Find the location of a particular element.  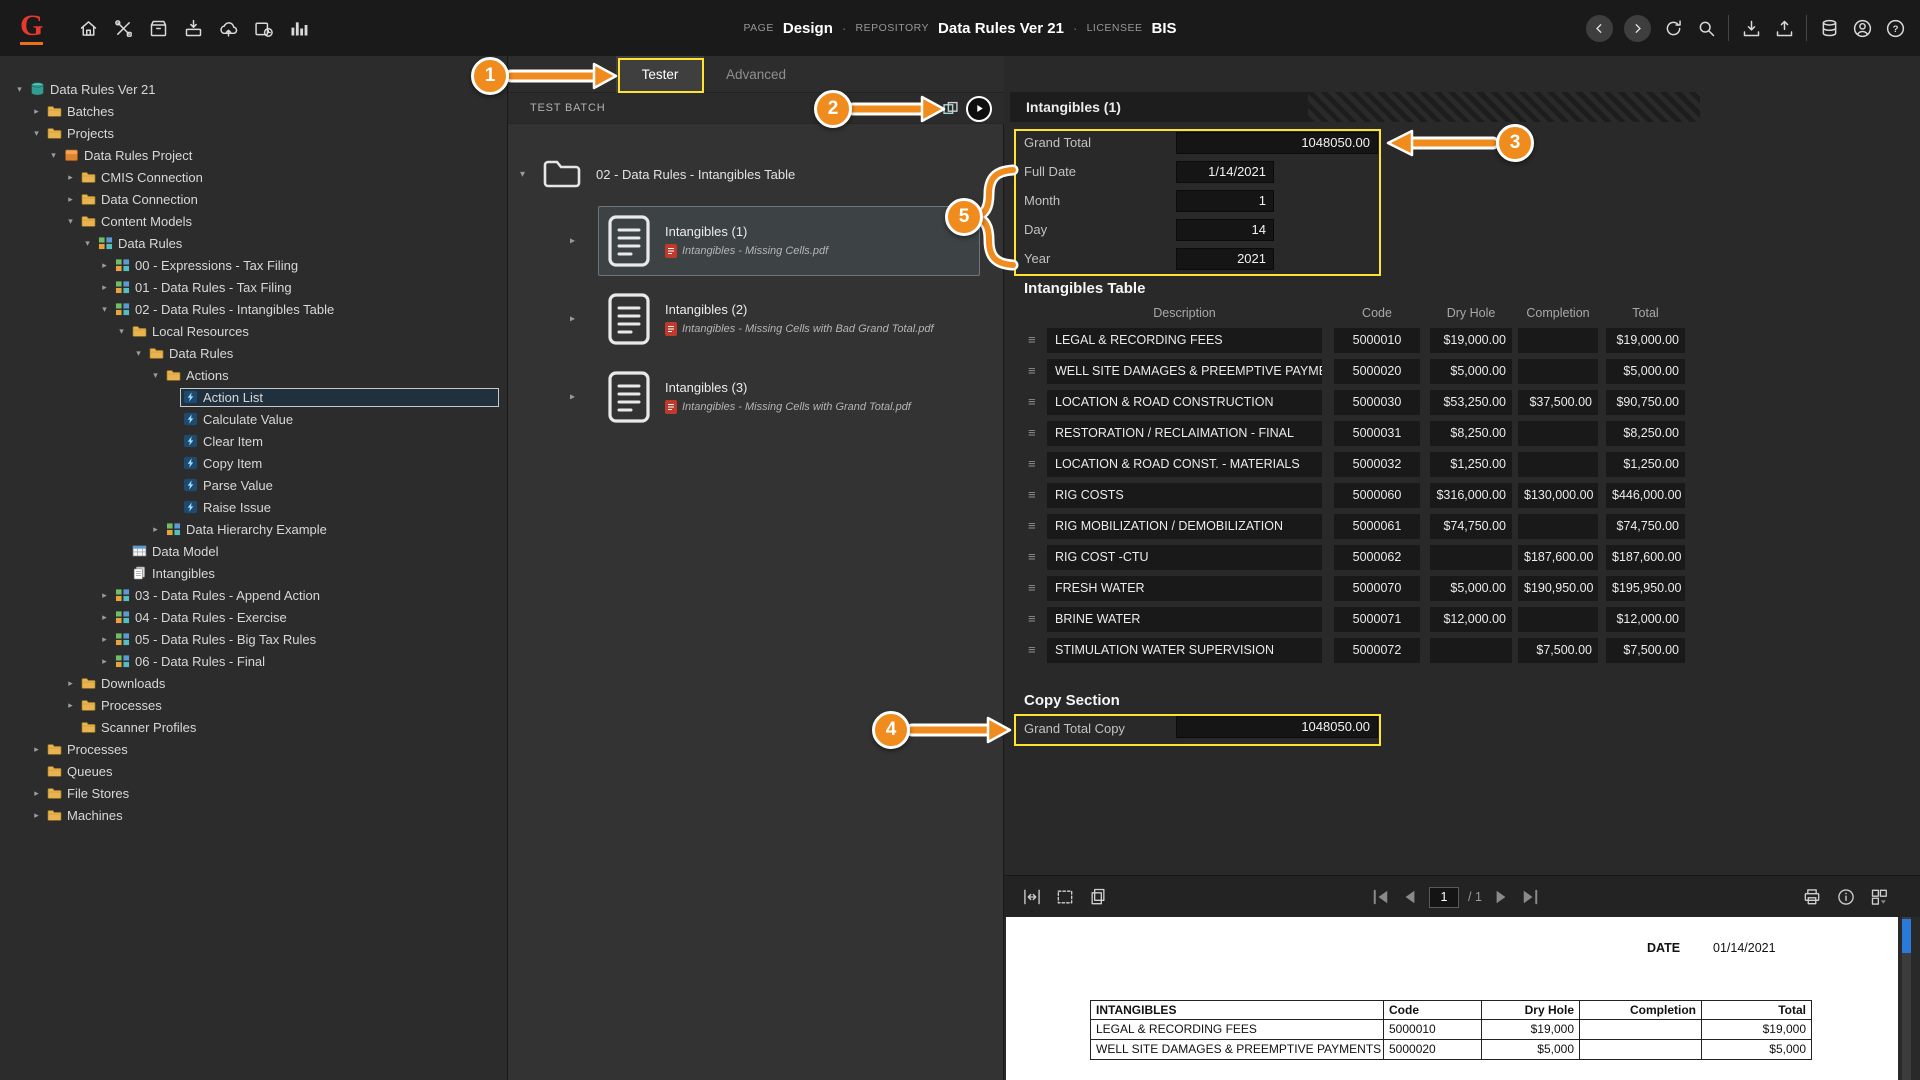

field-value-input: 1/14/2021 is located at coordinates (1225, 172).